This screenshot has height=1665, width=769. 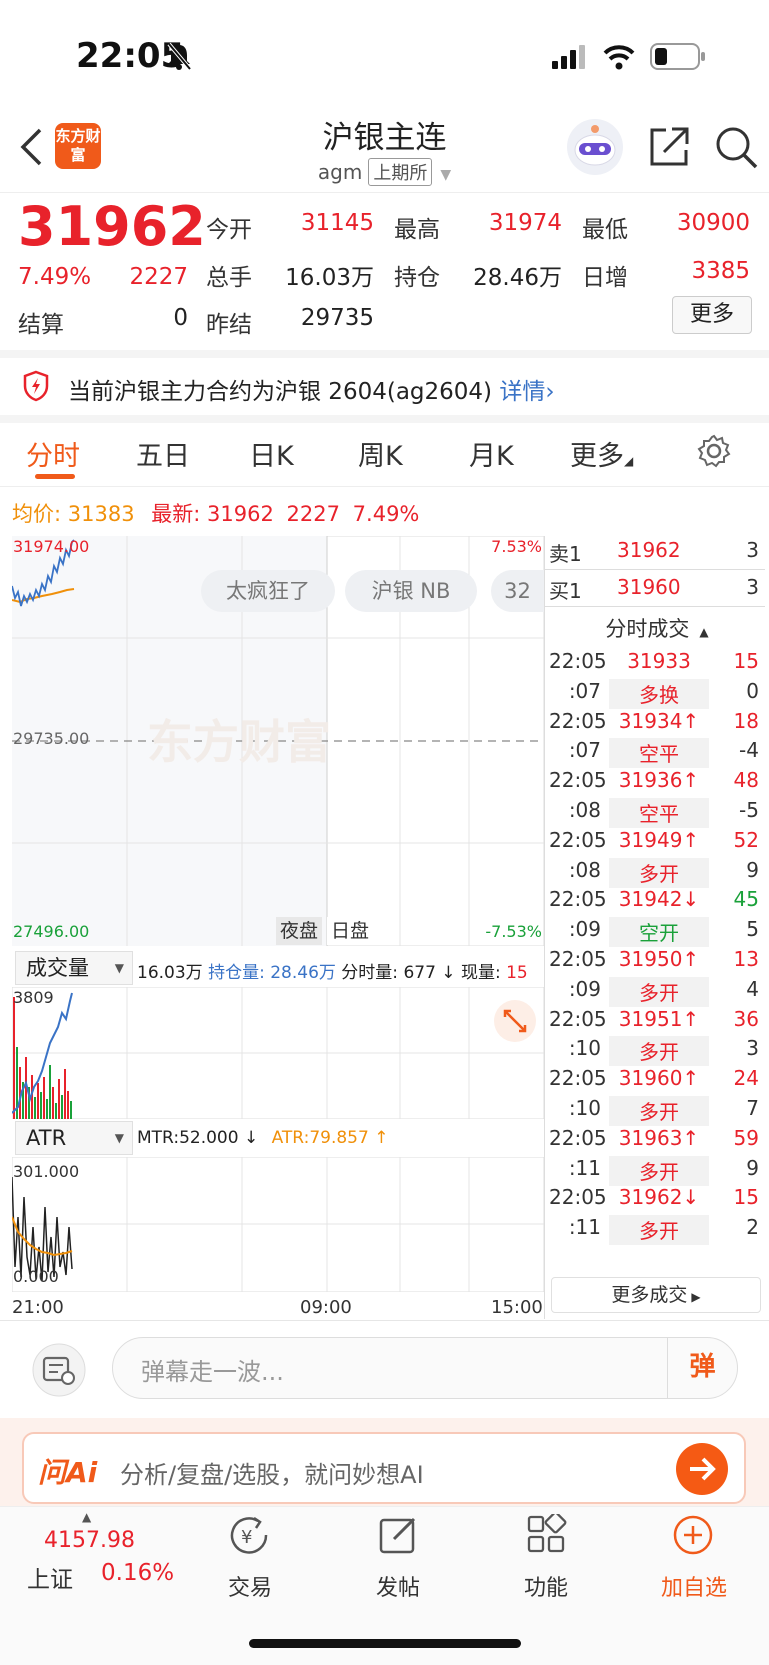 What do you see at coordinates (163, 453) in the screenshot?
I see `tab-five-day: 五日` at bounding box center [163, 453].